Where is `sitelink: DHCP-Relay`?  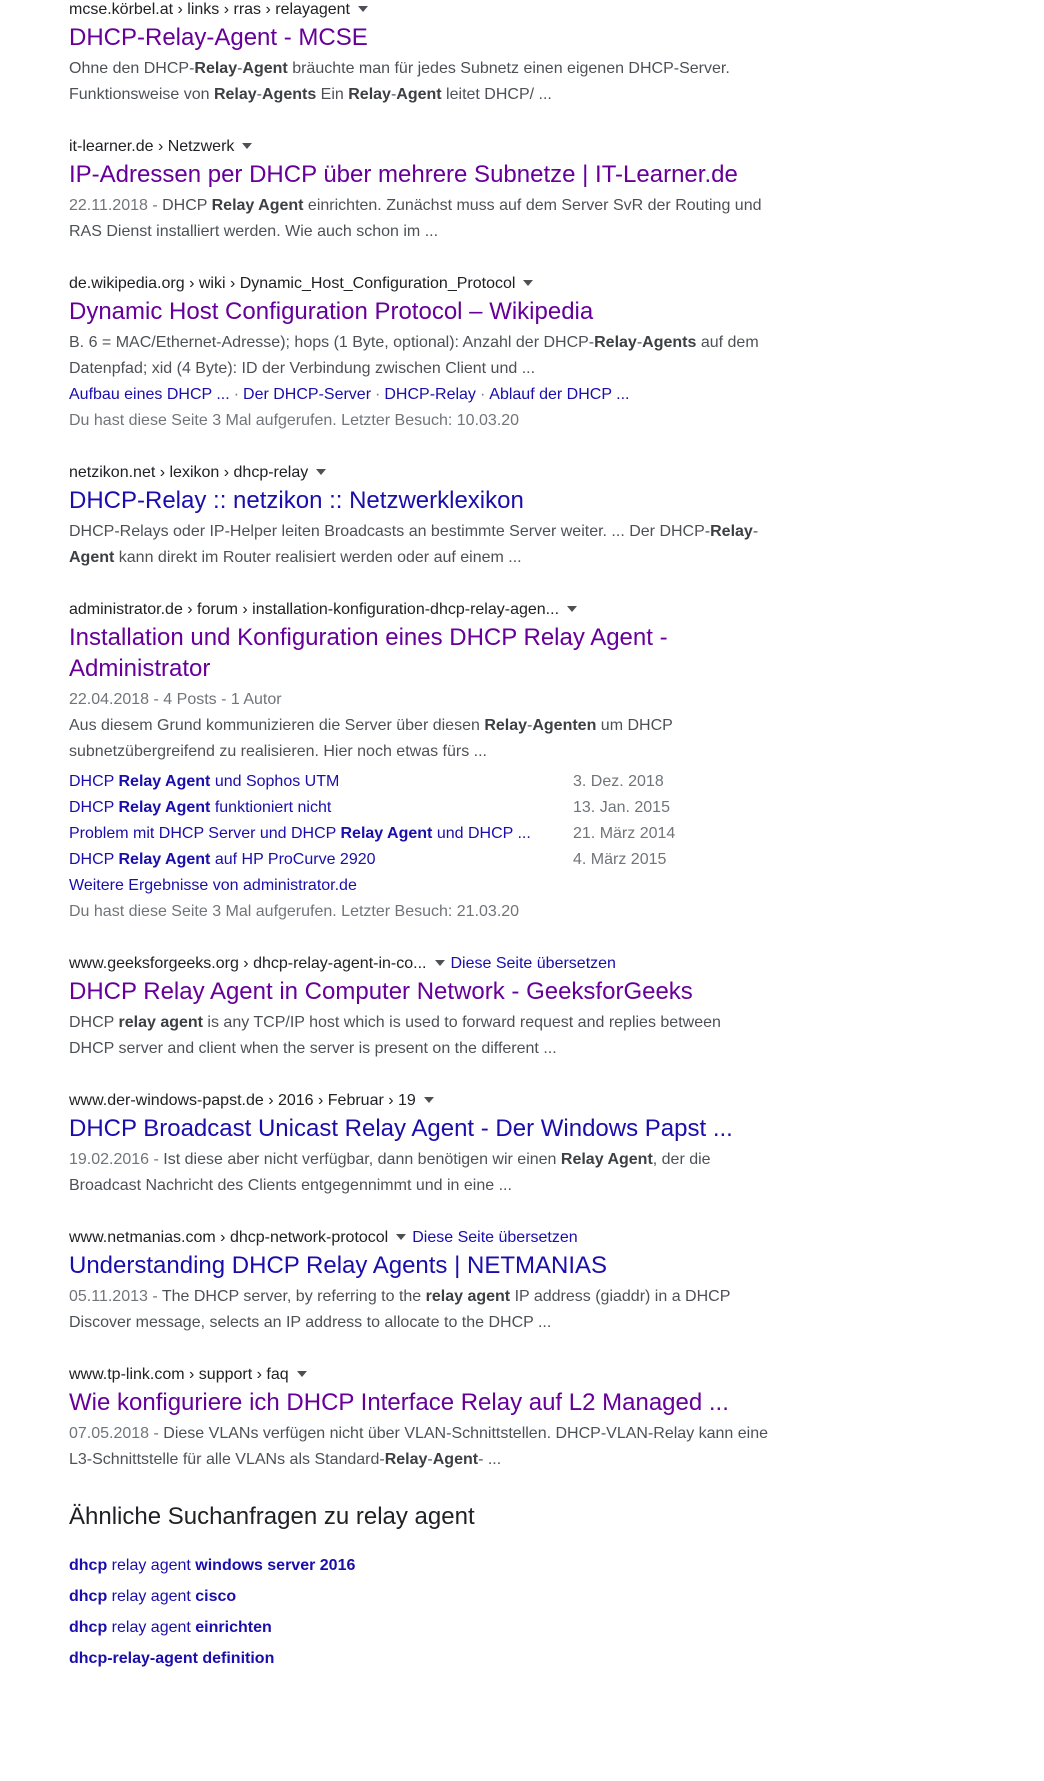
sitelink: DHCP-Relay is located at coordinates (430, 394).